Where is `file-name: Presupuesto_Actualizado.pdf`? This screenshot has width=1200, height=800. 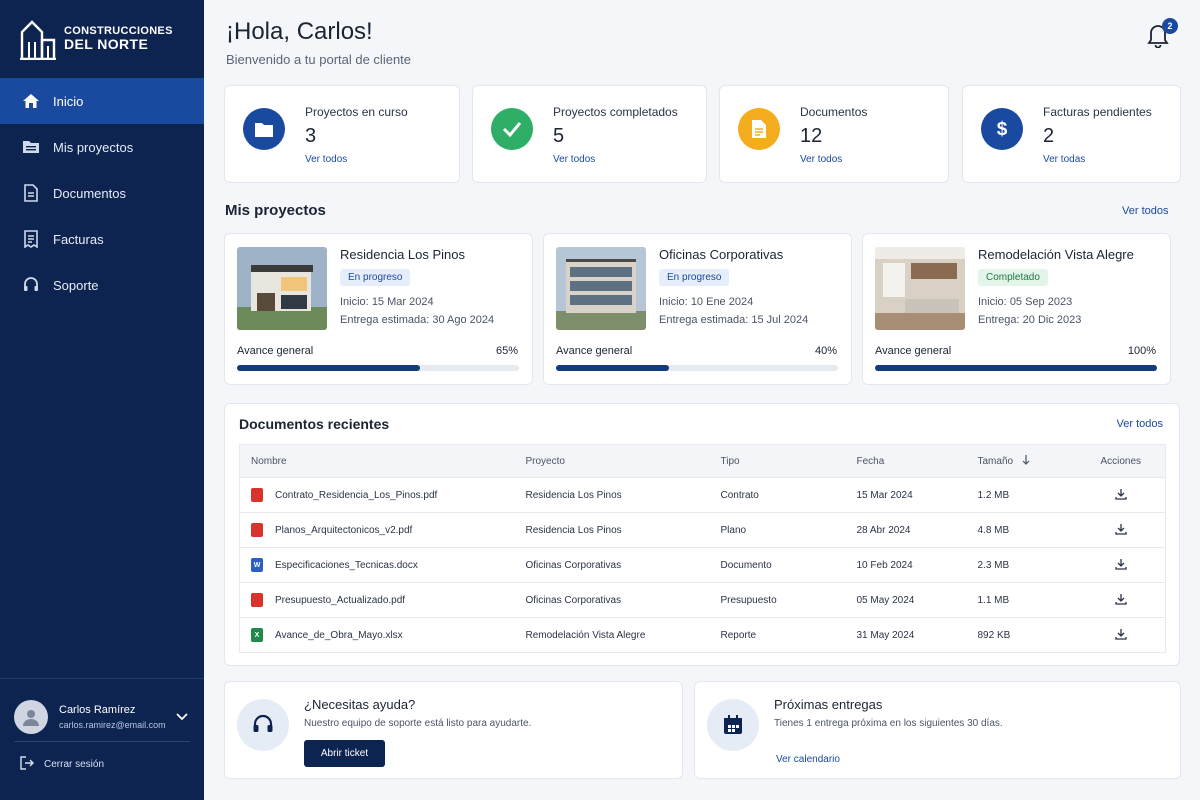
file-name: Presupuesto_Actualizado.pdf is located at coordinates (340, 600).